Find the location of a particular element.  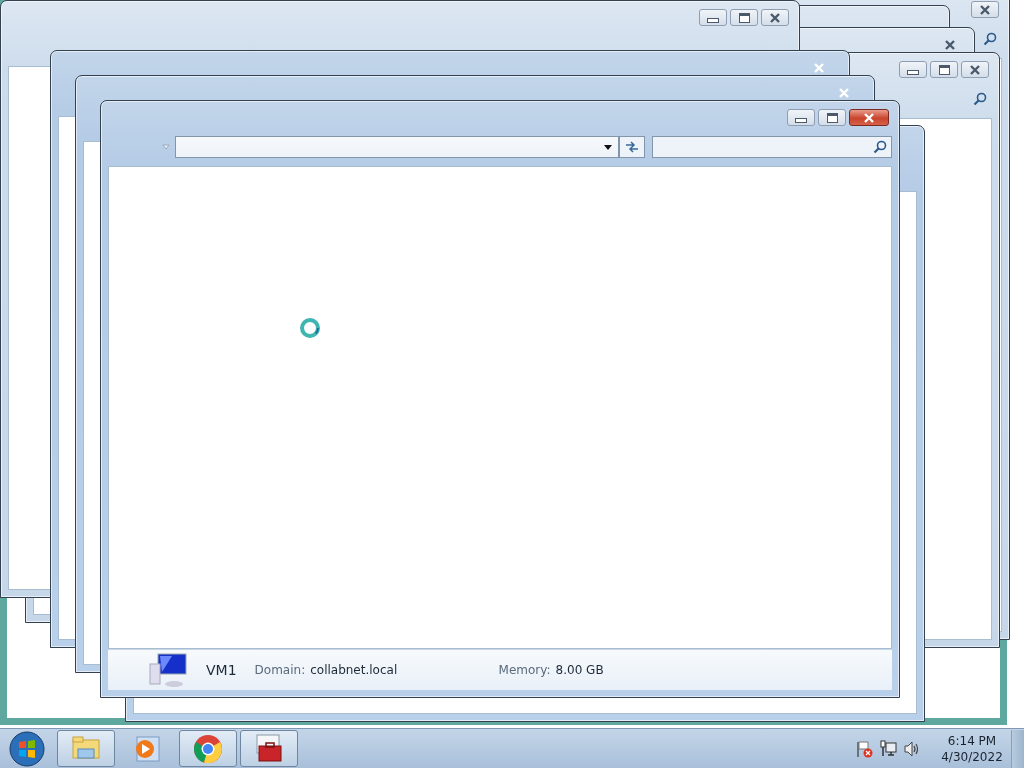

refresh-button is located at coordinates (632, 147).